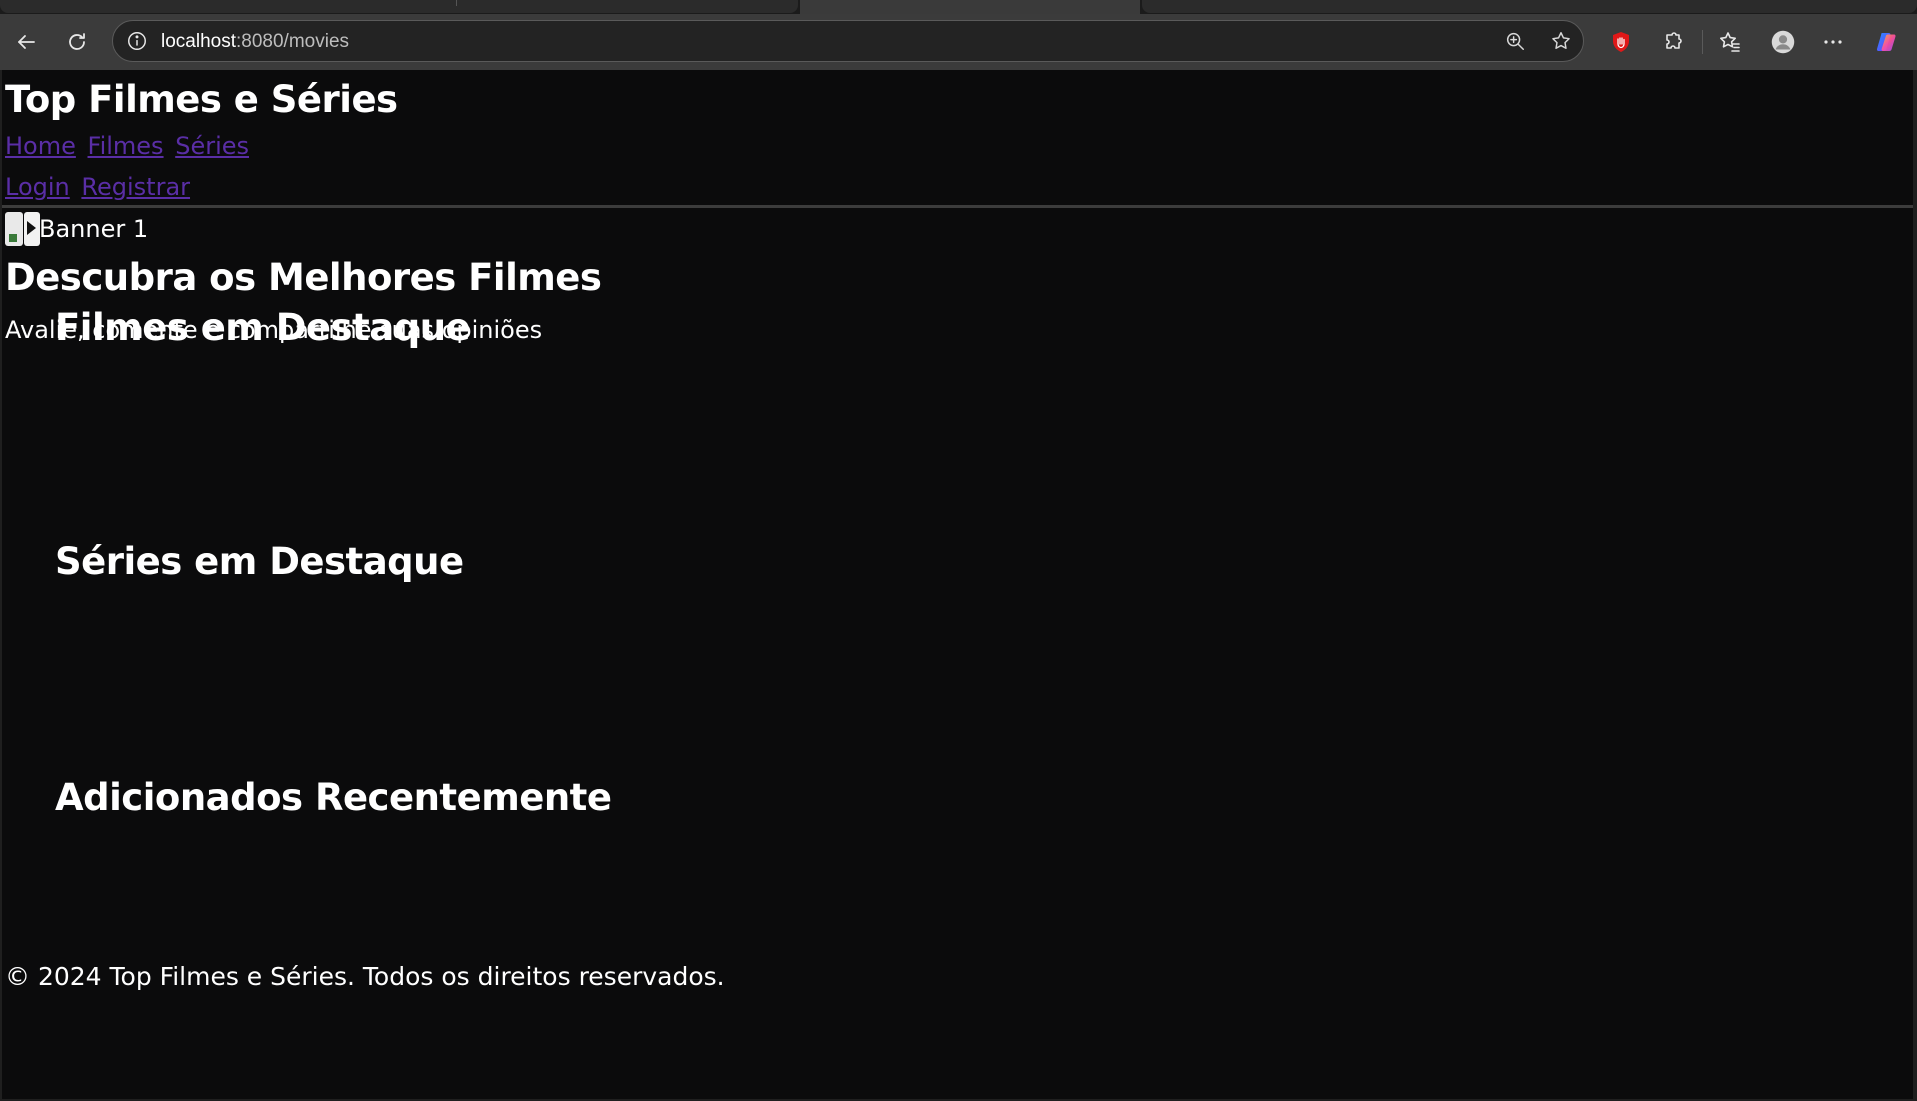  What do you see at coordinates (201, 99) in the screenshot?
I see `site-title: Top Filmes e Séries` at bounding box center [201, 99].